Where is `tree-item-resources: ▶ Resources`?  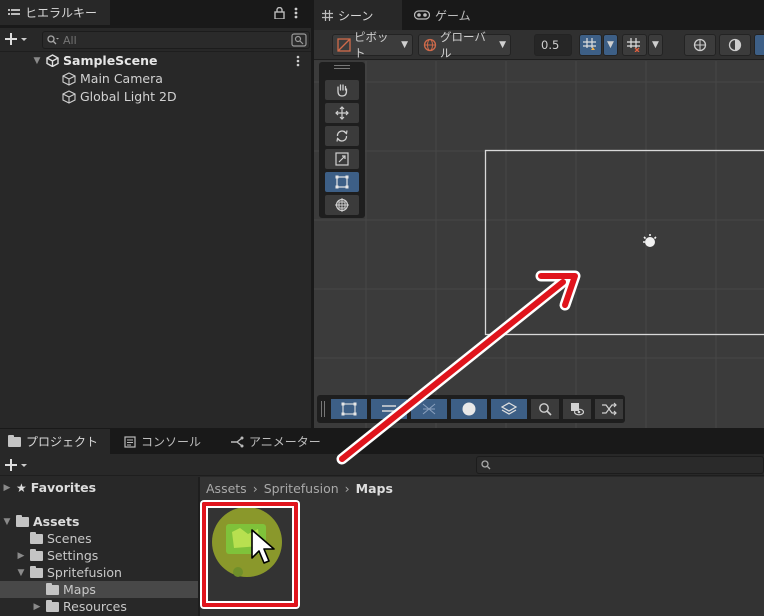 tree-item-resources: ▶ Resources is located at coordinates (79, 606).